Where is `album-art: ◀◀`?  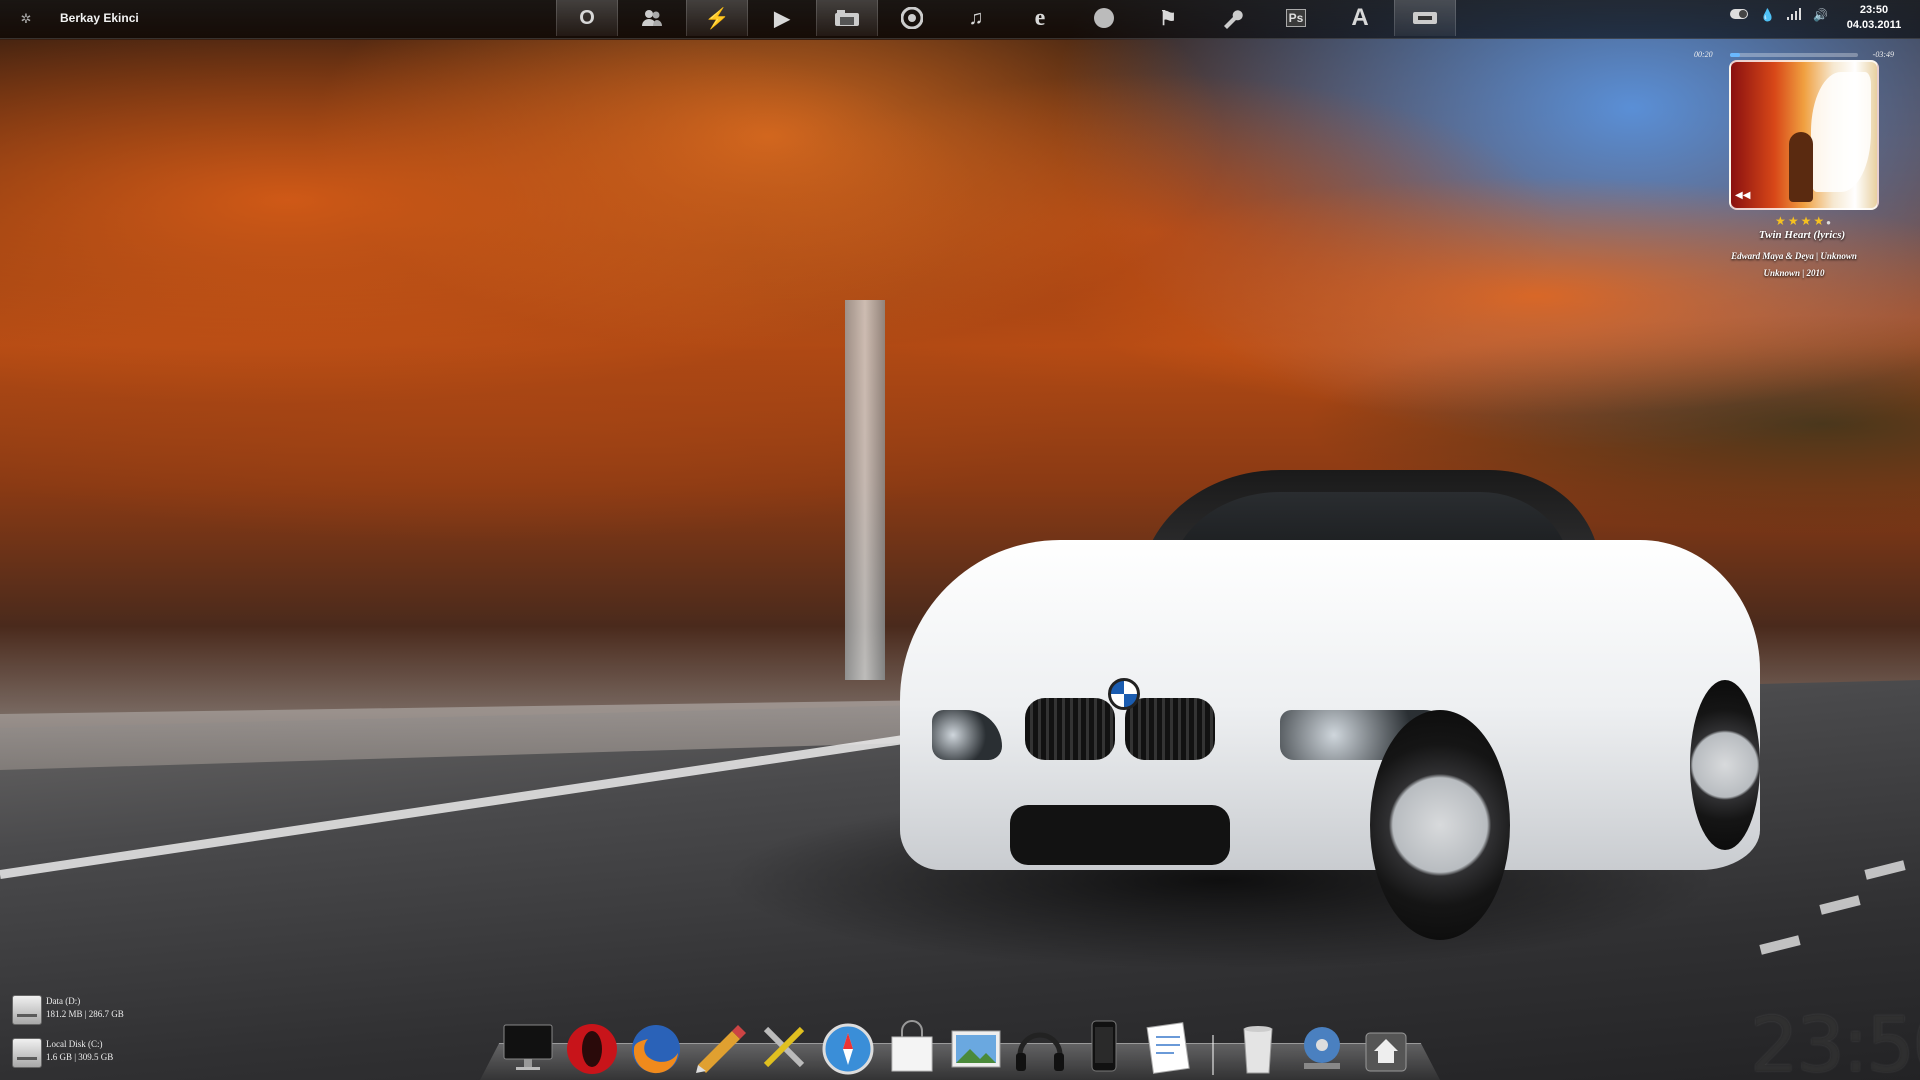 album-art: ◀◀ is located at coordinates (1804, 135).